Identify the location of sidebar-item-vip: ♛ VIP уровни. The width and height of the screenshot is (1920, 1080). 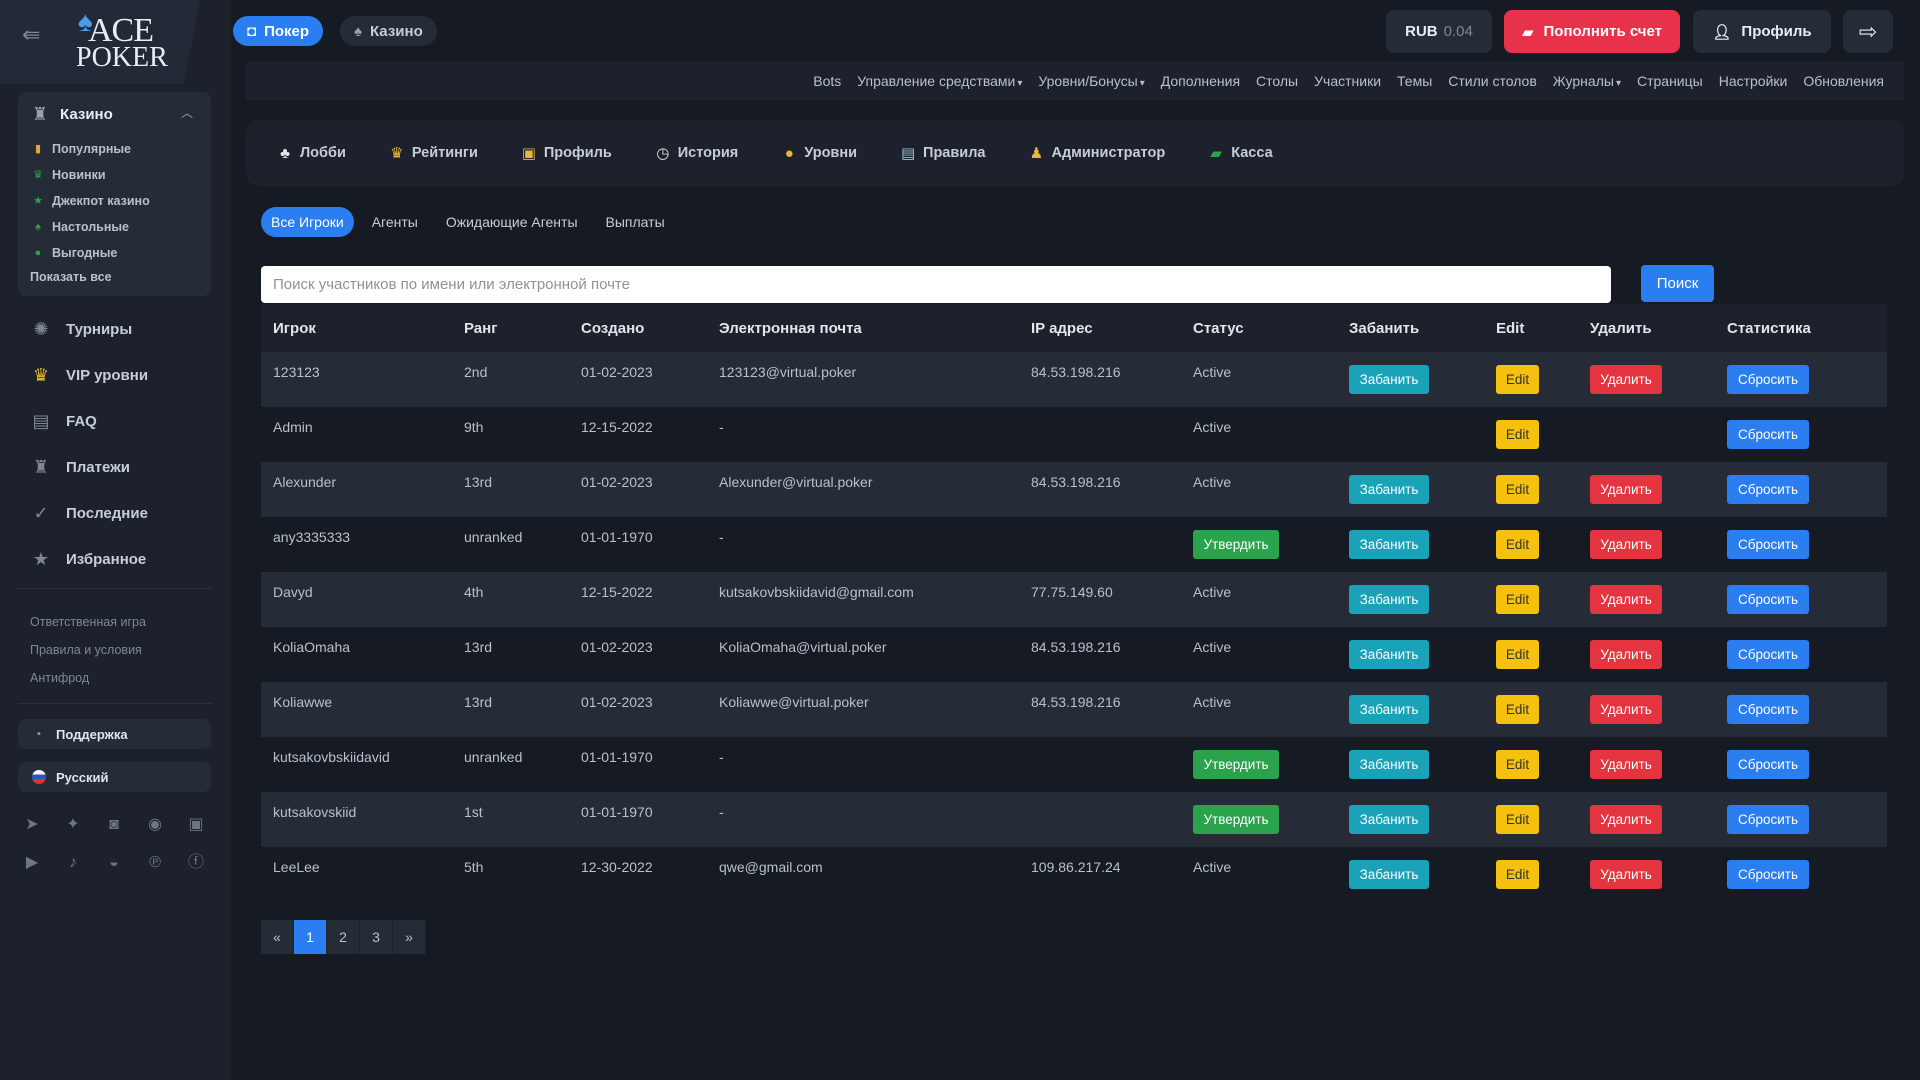
(89, 375).